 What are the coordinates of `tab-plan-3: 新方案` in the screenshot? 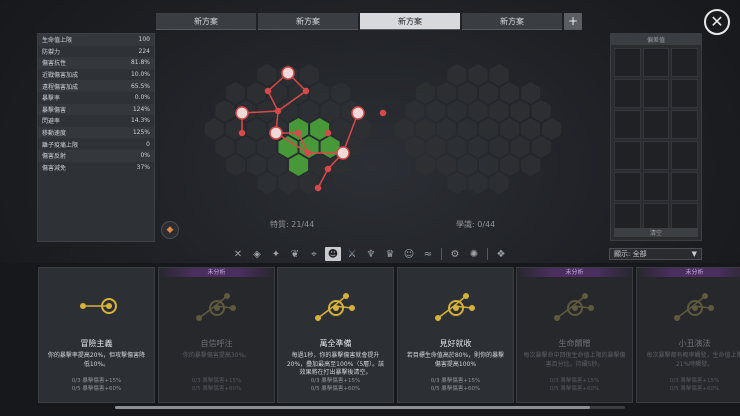 It's located at (410, 21).